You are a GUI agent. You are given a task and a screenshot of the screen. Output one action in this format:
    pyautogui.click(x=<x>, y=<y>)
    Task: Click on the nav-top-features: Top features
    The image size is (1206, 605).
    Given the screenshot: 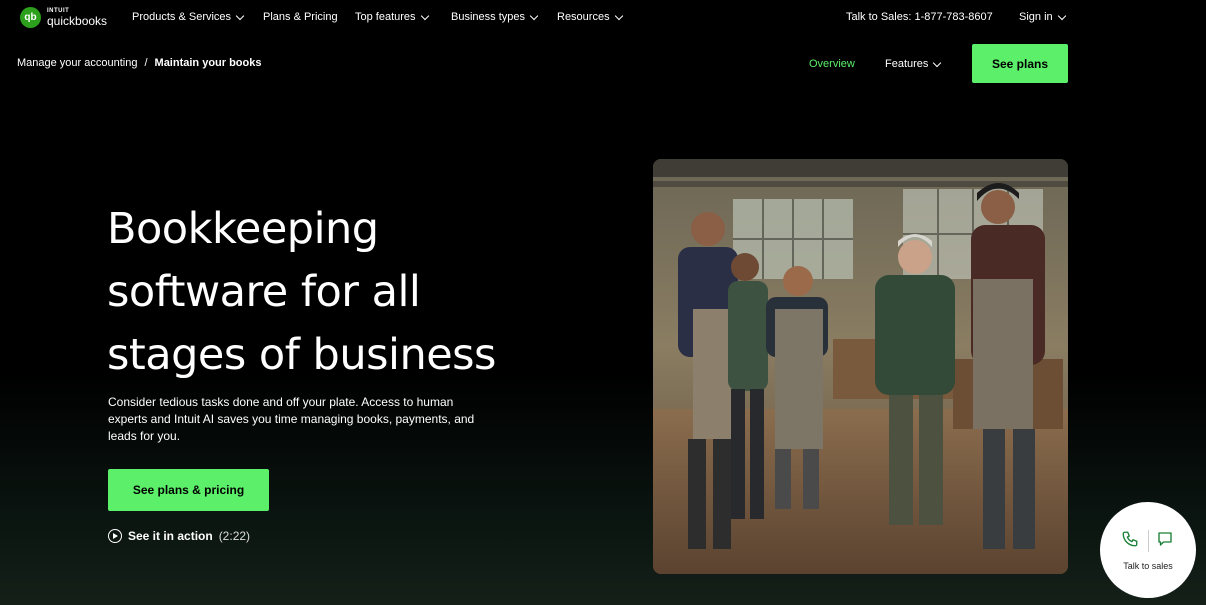 What is the action you would take?
    pyautogui.click(x=392, y=17)
    